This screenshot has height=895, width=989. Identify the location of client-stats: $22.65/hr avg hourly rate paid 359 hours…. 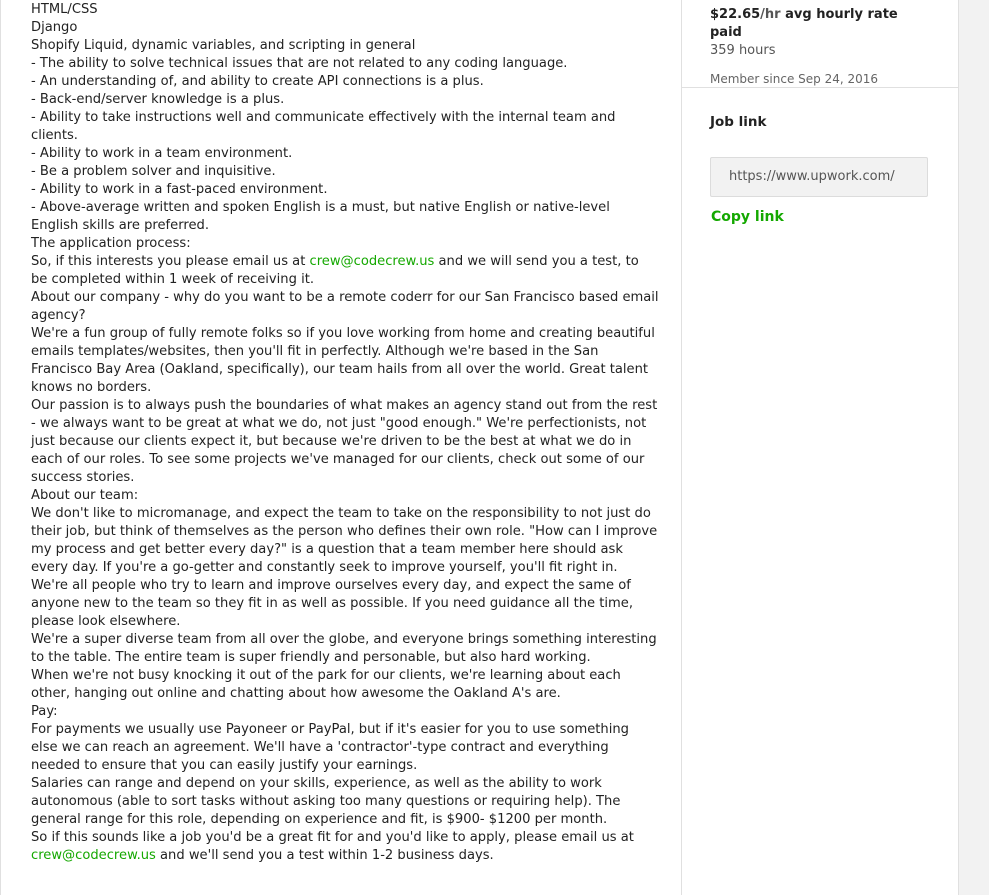
(820, 44).